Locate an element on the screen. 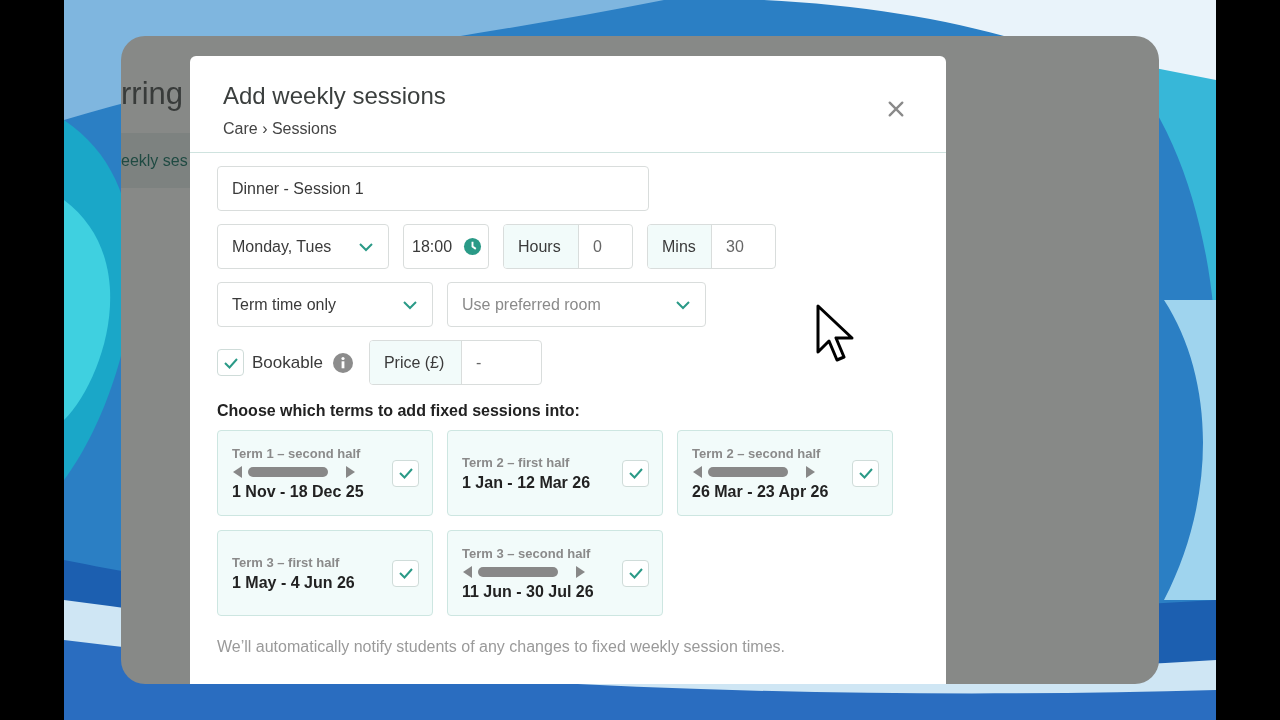 The height and width of the screenshot is (720, 1280). term-name: Term 3 – second half is located at coordinates (527, 553).